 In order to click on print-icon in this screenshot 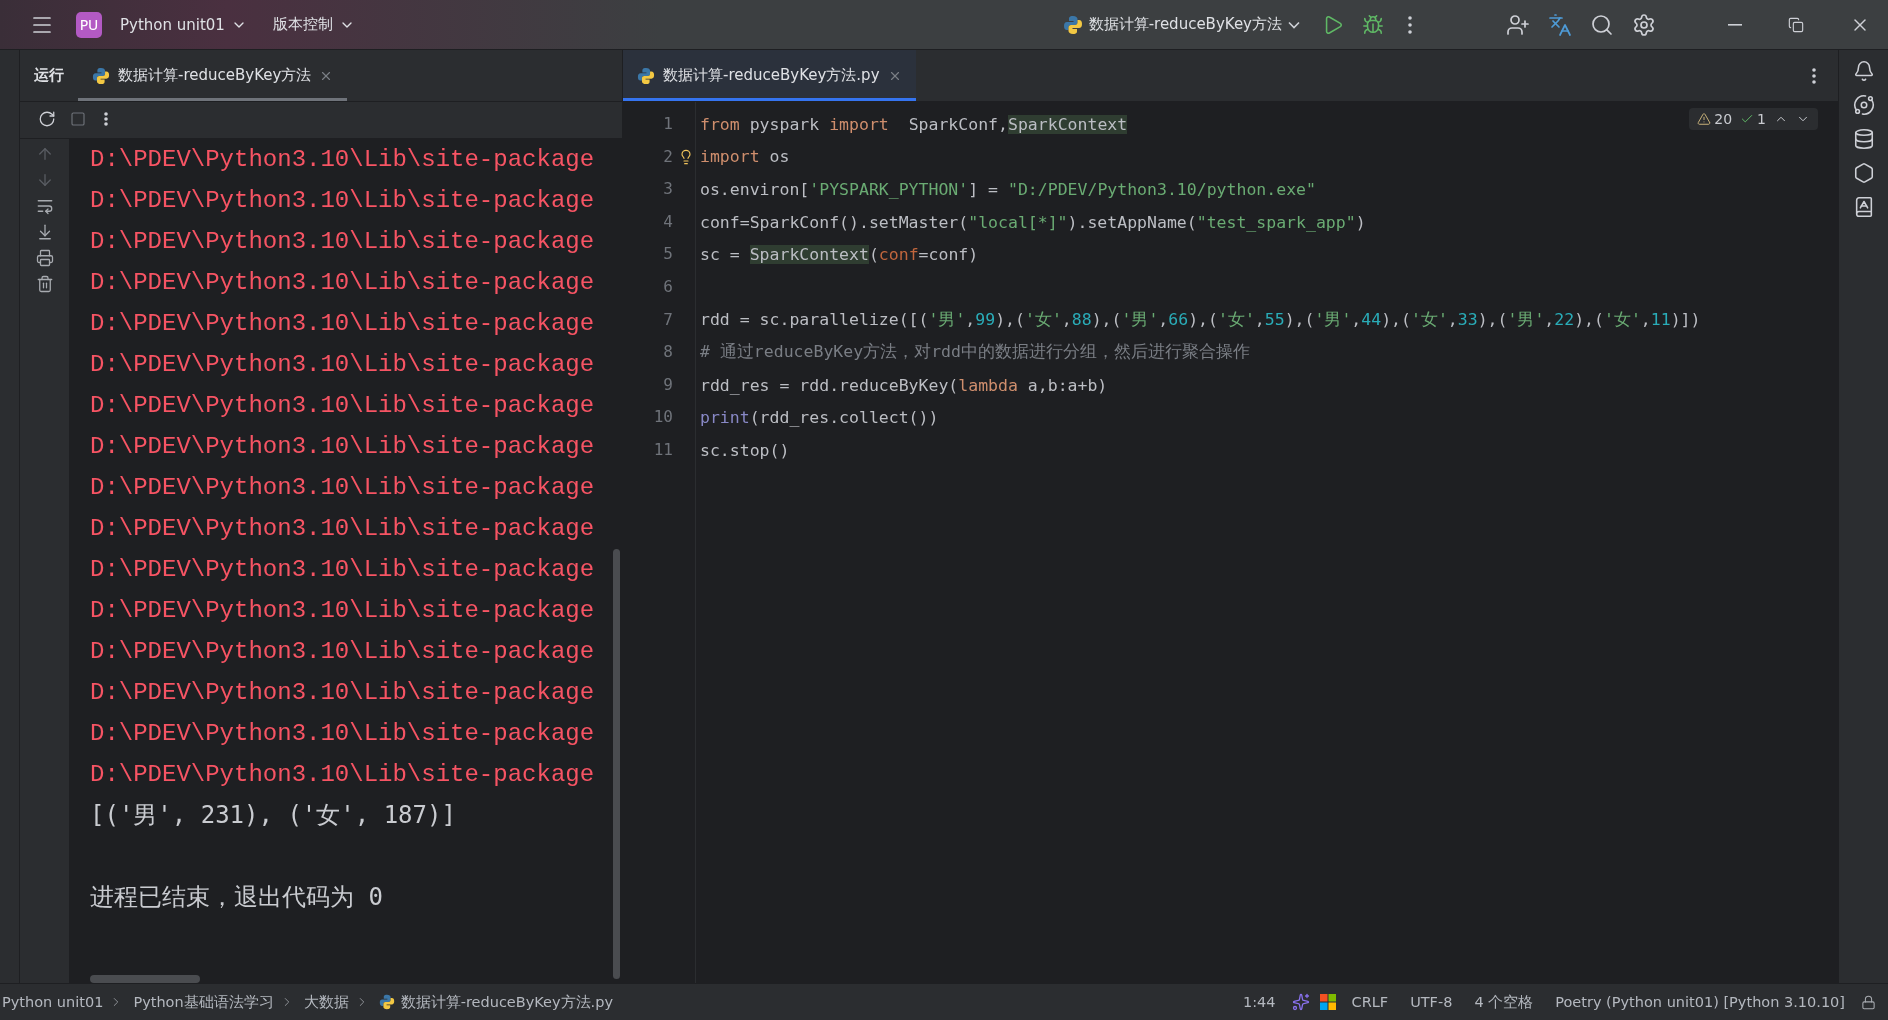, I will do `click(44, 258)`.